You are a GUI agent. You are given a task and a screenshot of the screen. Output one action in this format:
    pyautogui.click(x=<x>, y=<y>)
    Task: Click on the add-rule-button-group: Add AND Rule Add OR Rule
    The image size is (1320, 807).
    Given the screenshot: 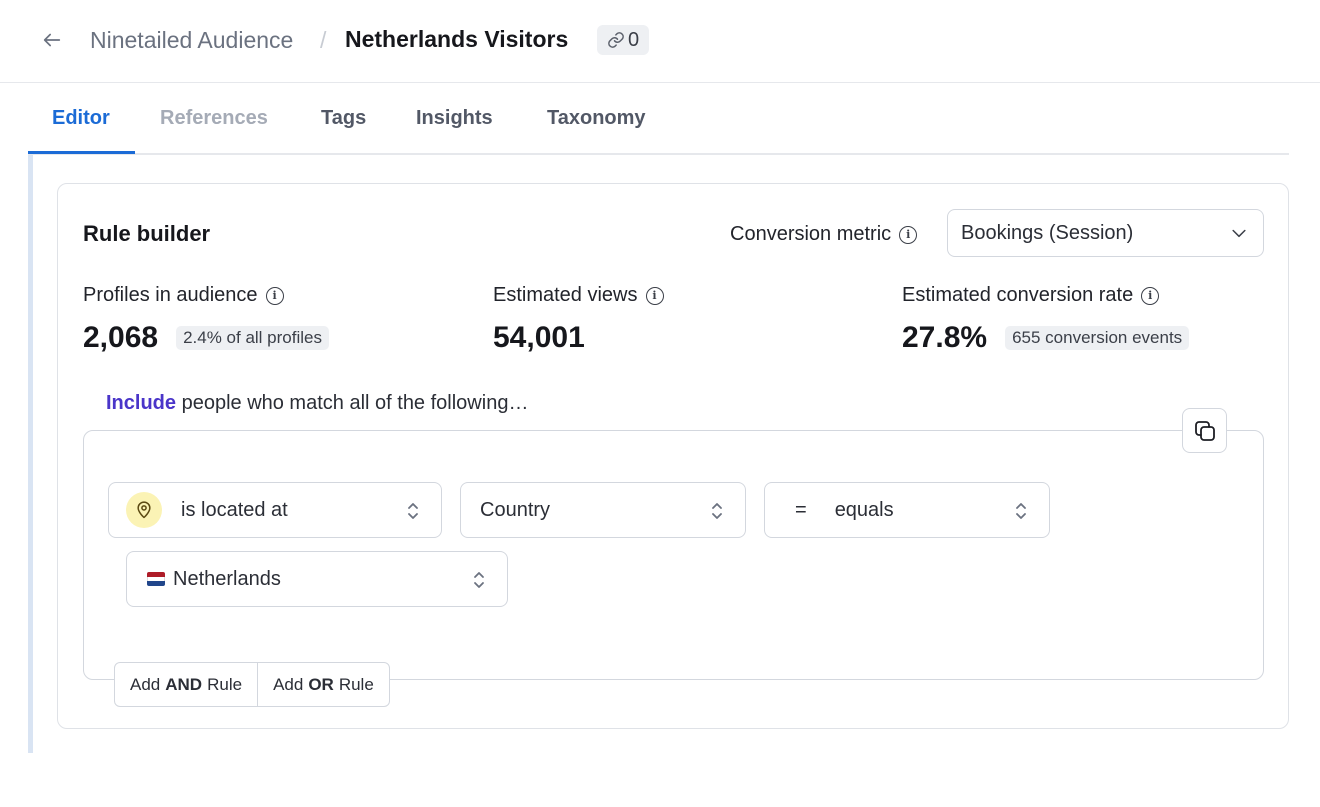 What is the action you would take?
    pyautogui.click(x=252, y=684)
    